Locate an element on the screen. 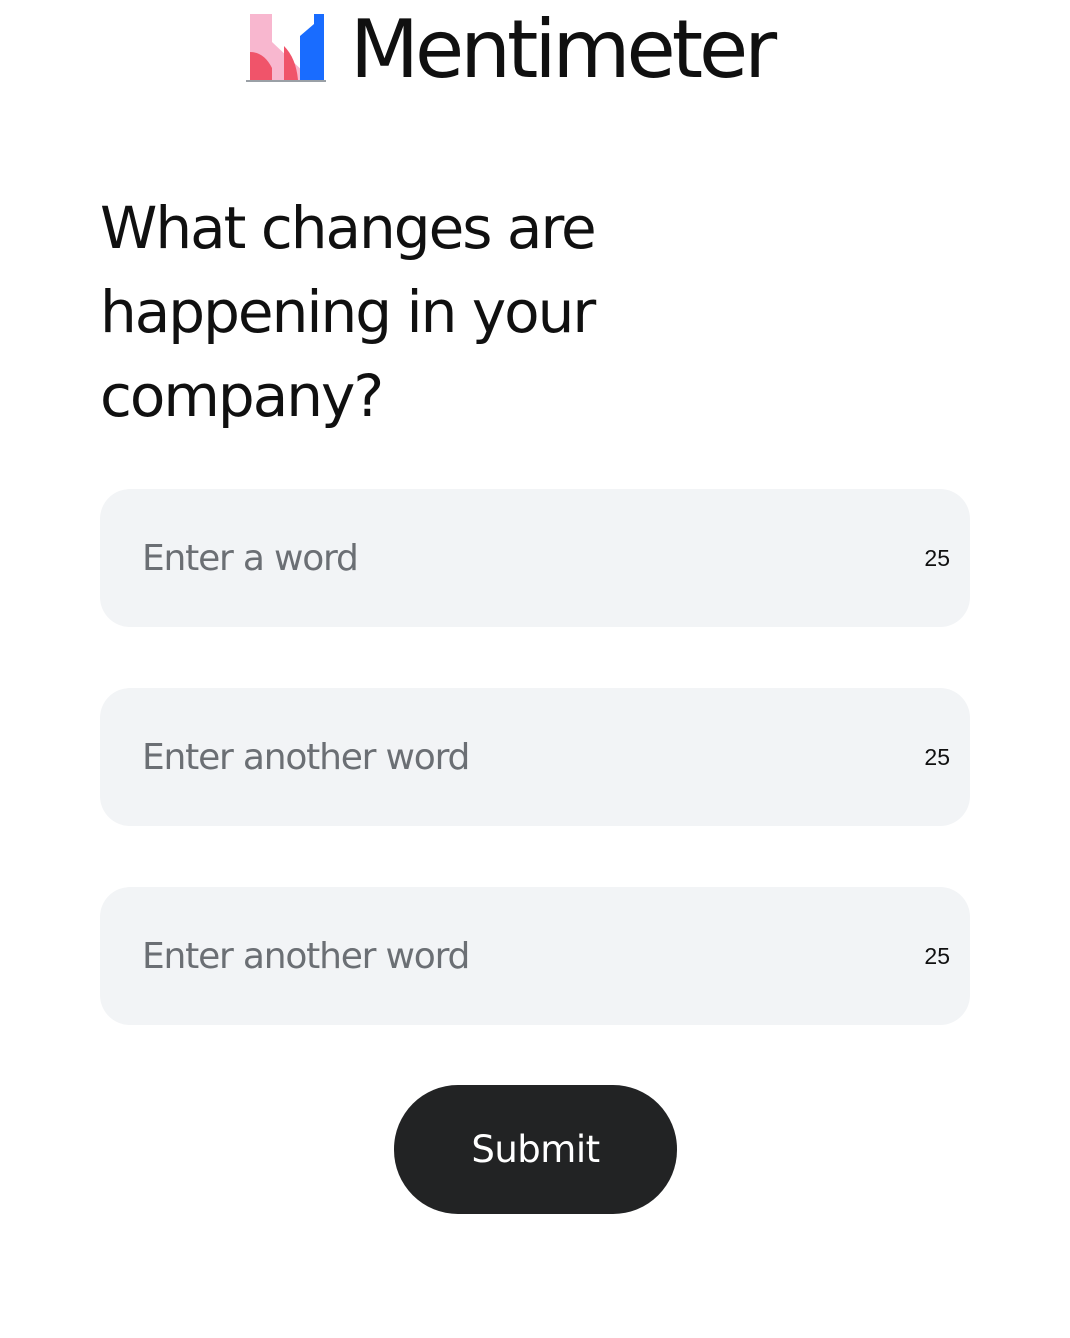  brand-wordmark: Mentimeter is located at coordinates (563, 49).